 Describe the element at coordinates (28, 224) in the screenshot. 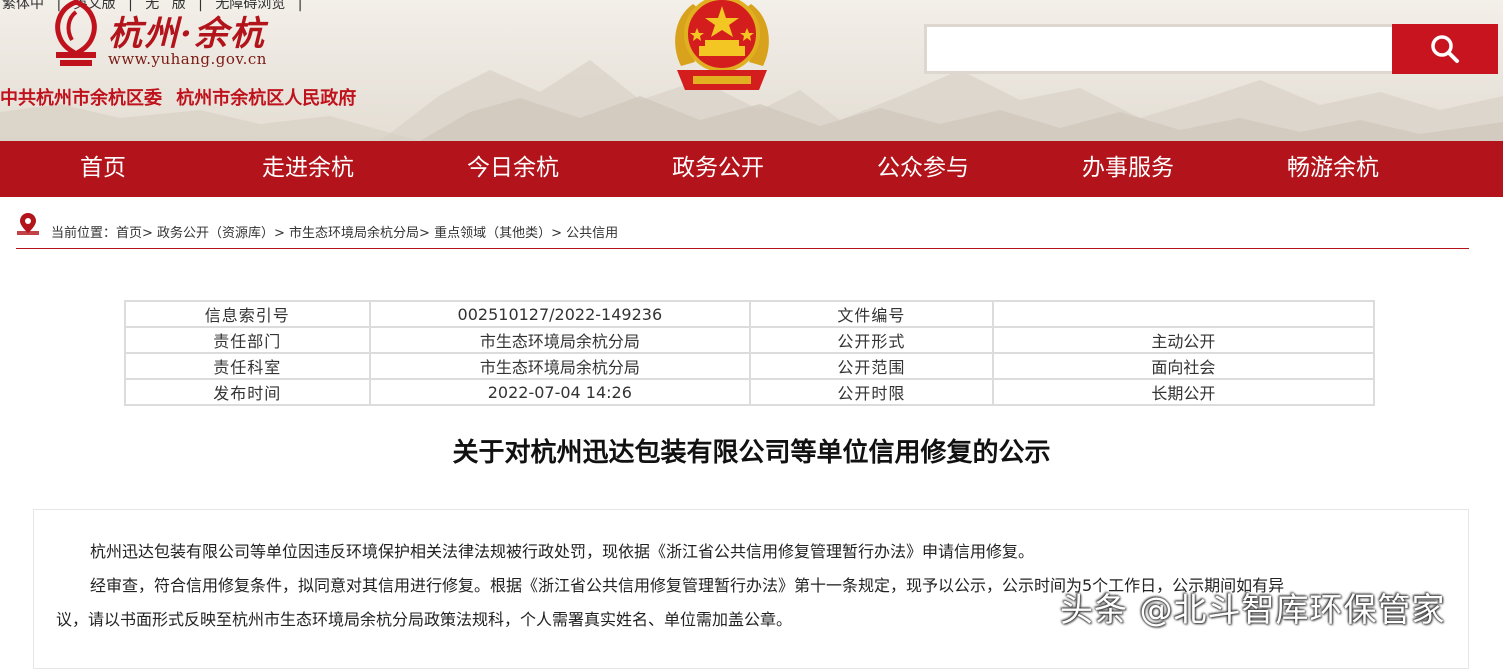

I see `location-pin-icon` at that location.